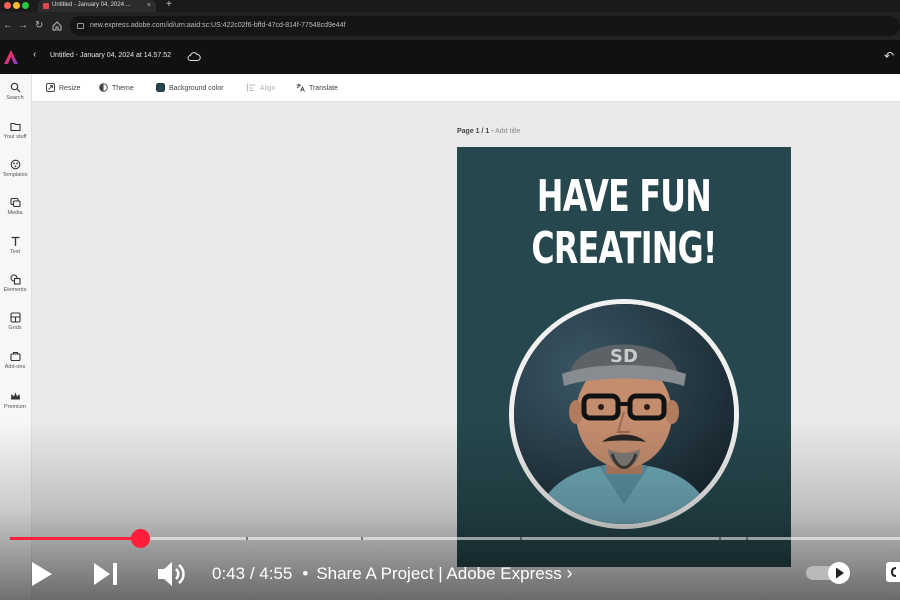 This screenshot has height=600, width=900. Describe the element at coordinates (50, 87) in the screenshot. I see `resize-icon` at that location.